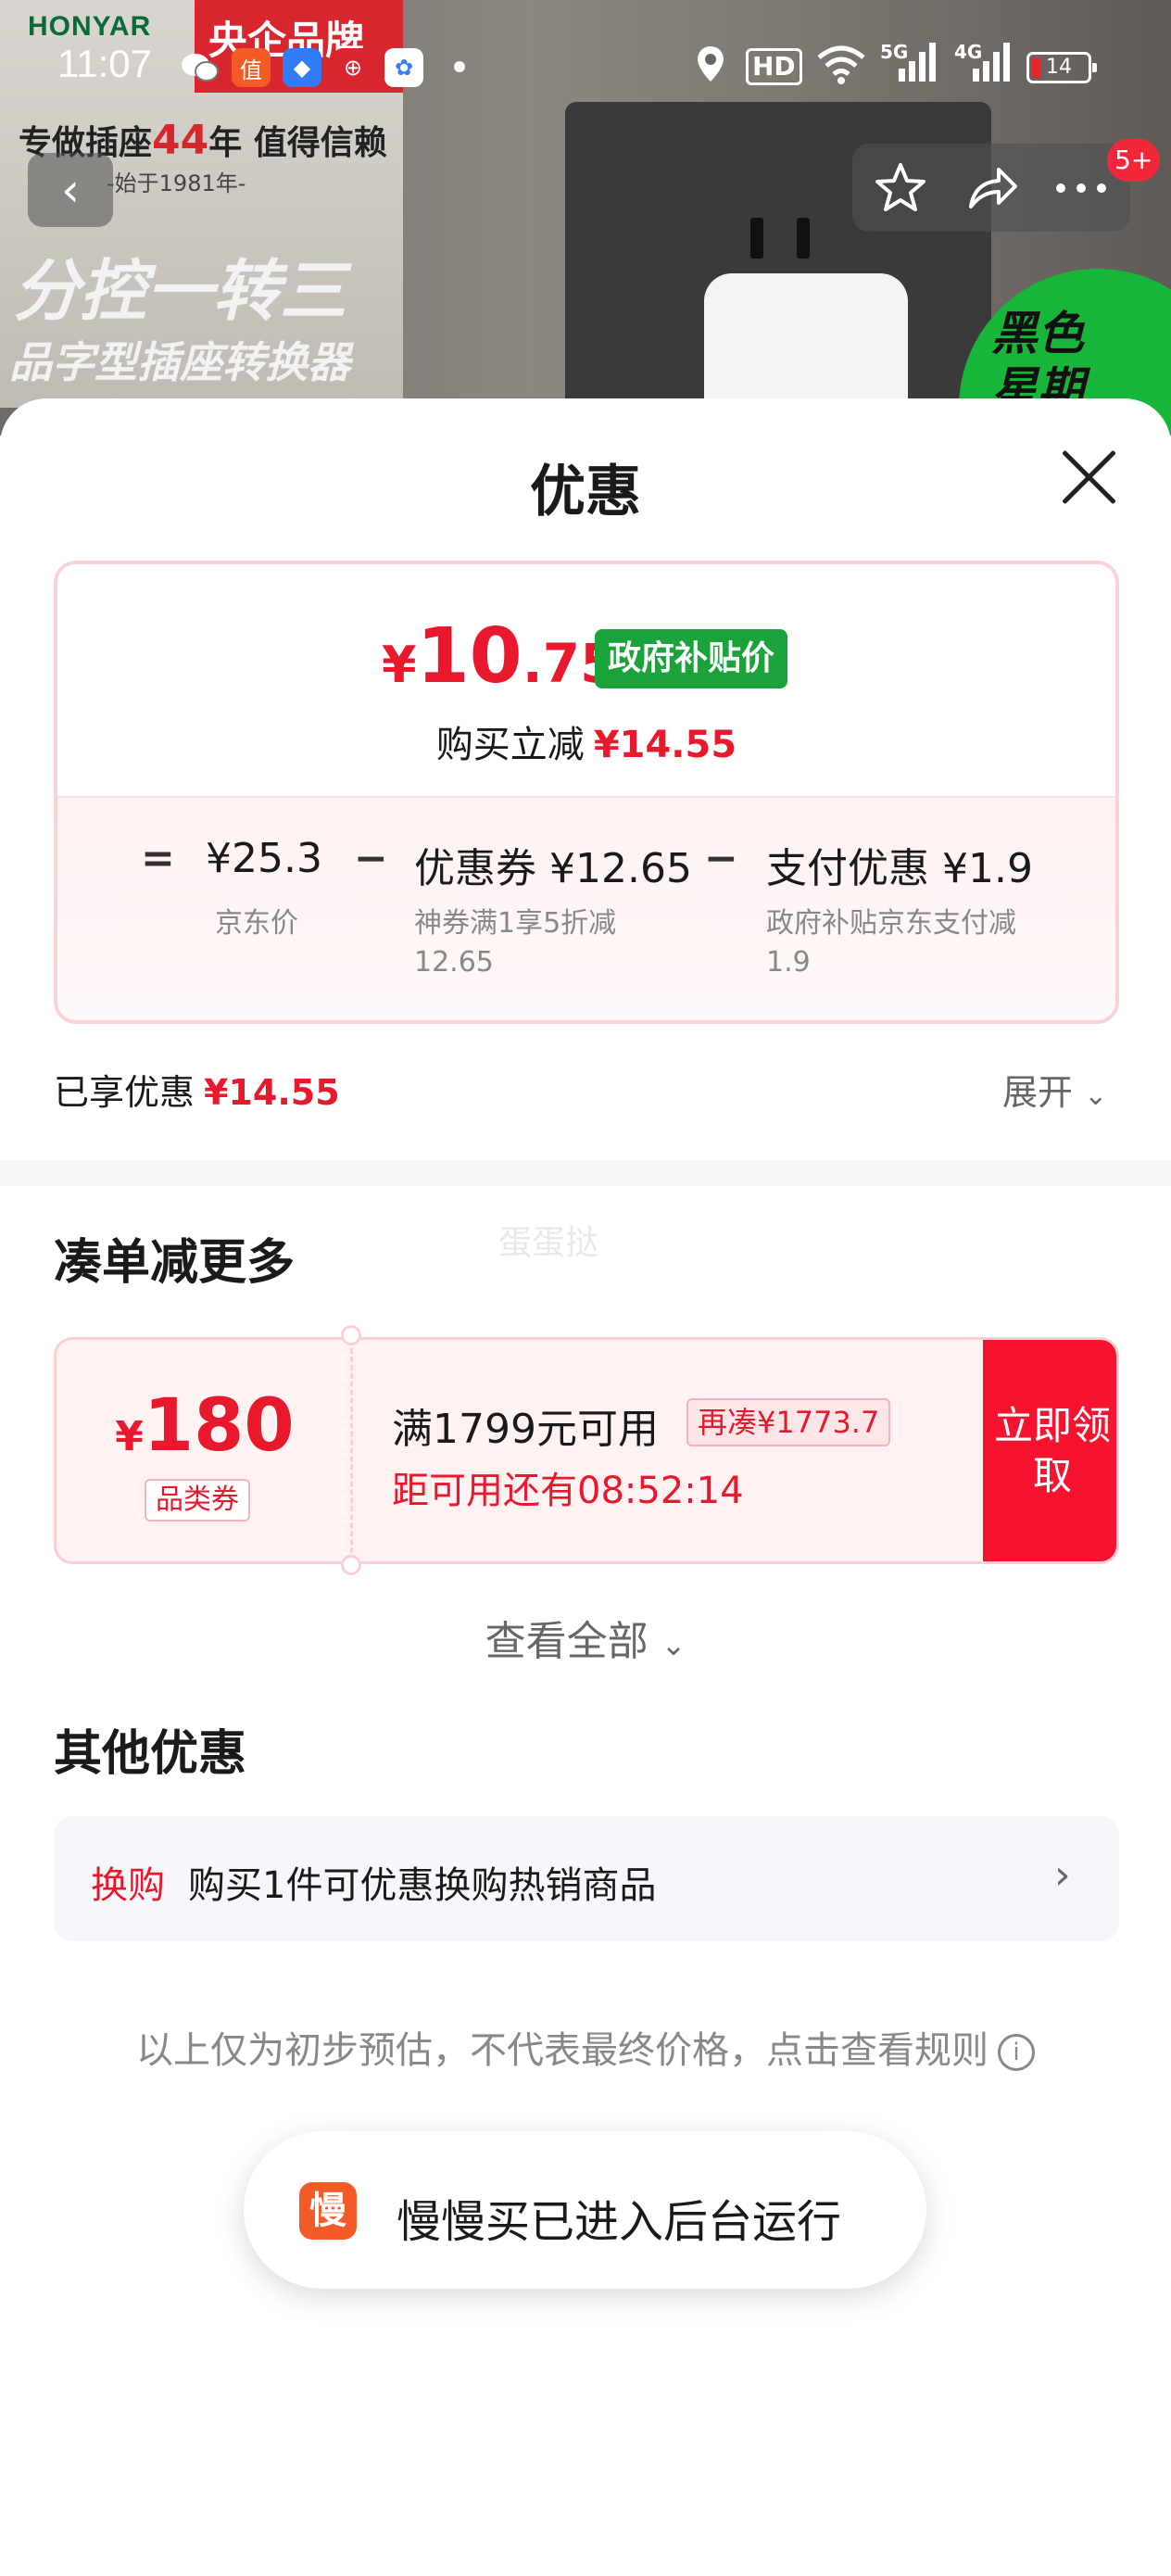  I want to click on wechat-icon, so click(201, 68).